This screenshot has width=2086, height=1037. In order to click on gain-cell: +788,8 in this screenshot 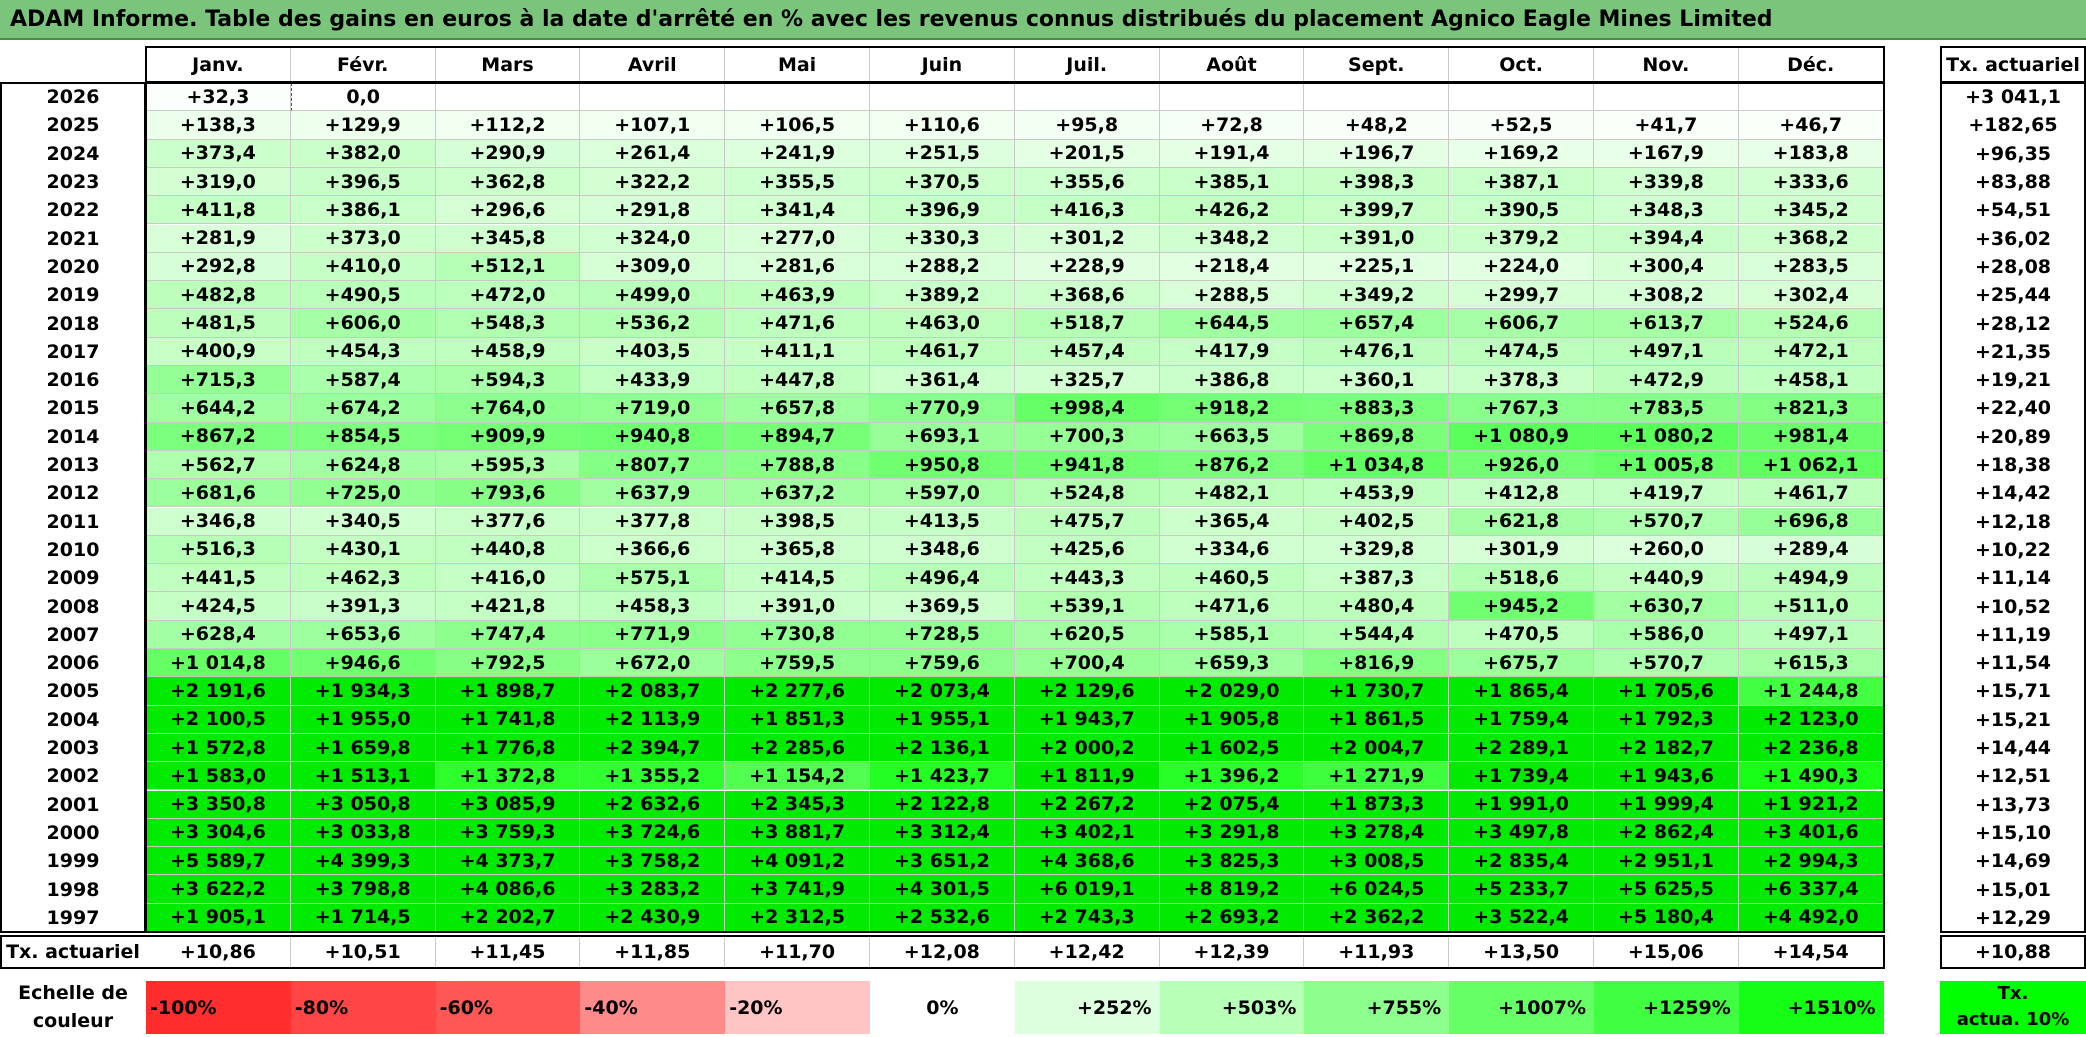, I will do `click(797, 465)`.